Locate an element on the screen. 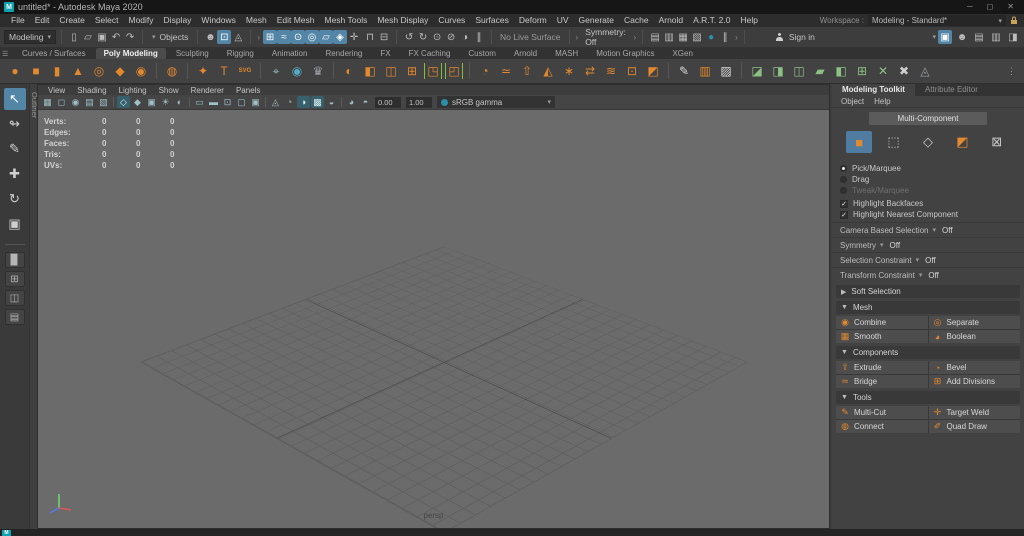  shelf-tab: Custom is located at coordinates (482, 53).